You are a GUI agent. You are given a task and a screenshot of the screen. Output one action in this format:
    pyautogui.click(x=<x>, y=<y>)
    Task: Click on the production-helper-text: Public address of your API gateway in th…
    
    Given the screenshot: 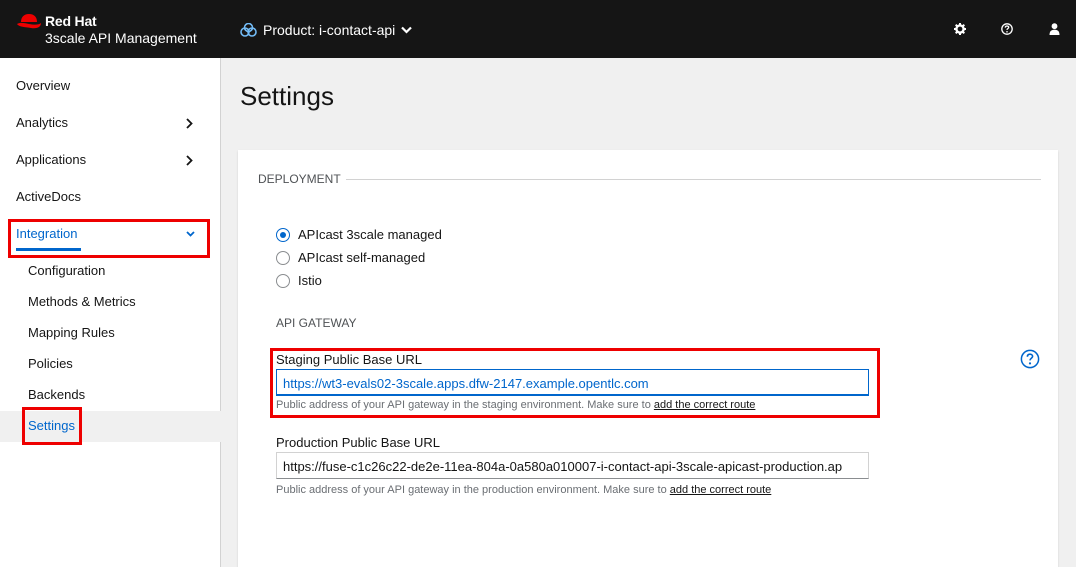 What is the action you would take?
    pyautogui.click(x=473, y=490)
    